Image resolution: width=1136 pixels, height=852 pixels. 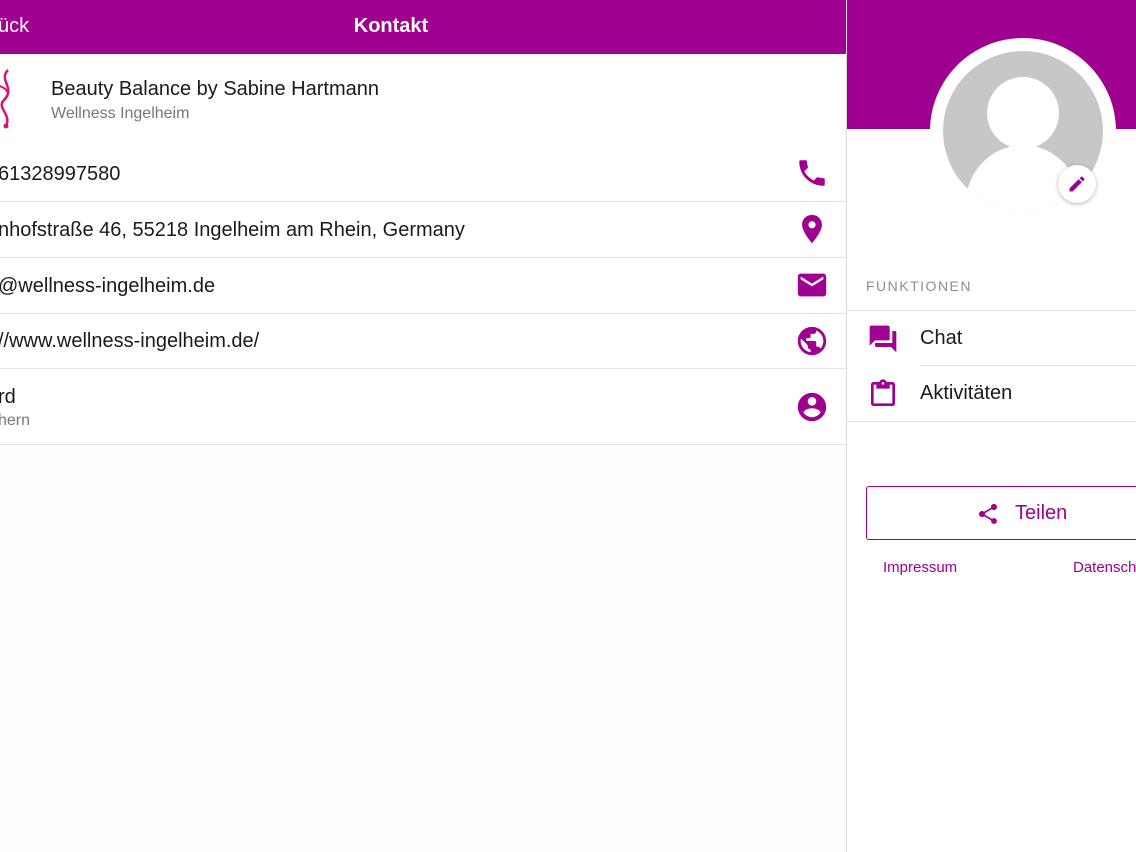 I want to click on edit-avatar-button, so click(x=1077, y=184).